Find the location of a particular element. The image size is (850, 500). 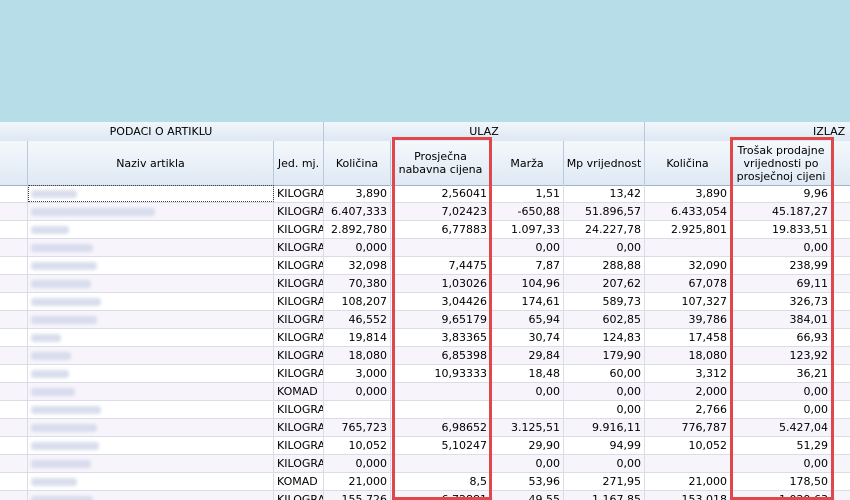

cell-margin: 1.097,33 is located at coordinates (527, 229).